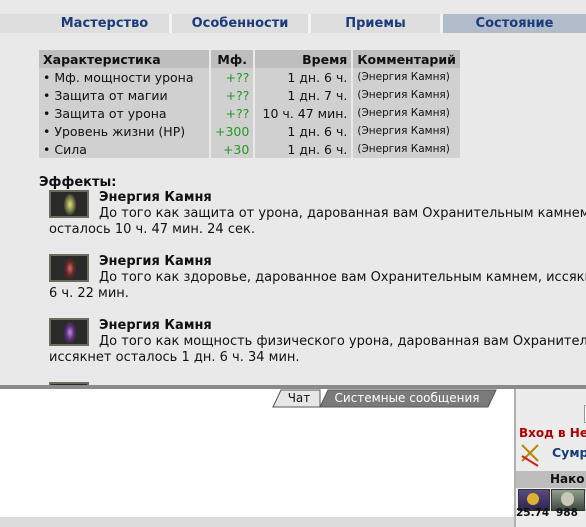 Image resolution: width=586 pixels, height=527 pixels. Describe the element at coordinates (303, 95) in the screenshot. I see `row-time: 1 дн. 7 ч.` at that location.